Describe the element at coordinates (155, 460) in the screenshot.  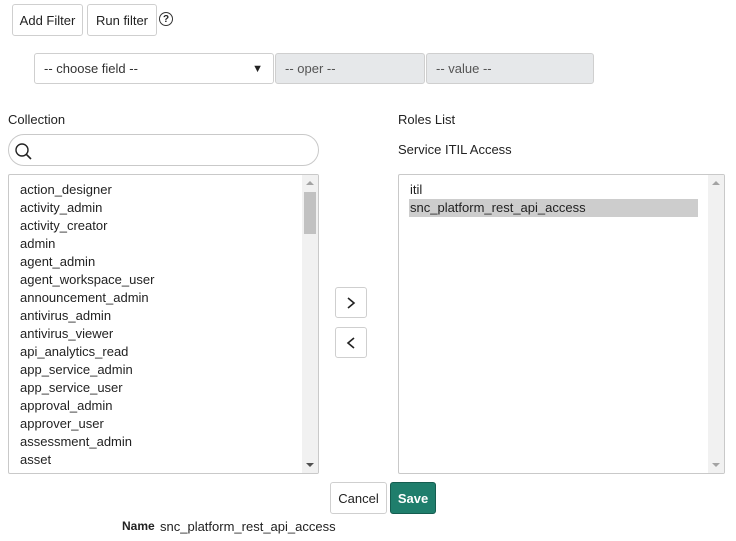
I see `collection-item: asset` at that location.